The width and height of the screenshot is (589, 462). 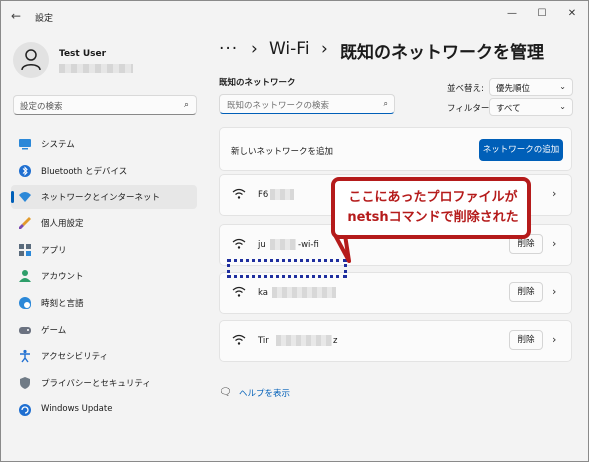 I want to click on apps-icon, so click(x=25, y=250).